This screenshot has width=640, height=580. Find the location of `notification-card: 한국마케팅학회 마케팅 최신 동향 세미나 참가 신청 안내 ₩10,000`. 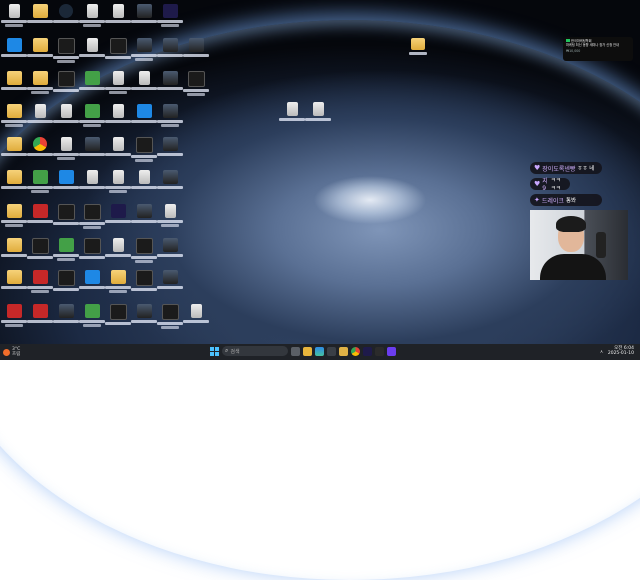

notification-card: 한국마케팅학회 마케팅 최신 동향 세미나 참가 신청 안내 ₩10,000 is located at coordinates (598, 49).